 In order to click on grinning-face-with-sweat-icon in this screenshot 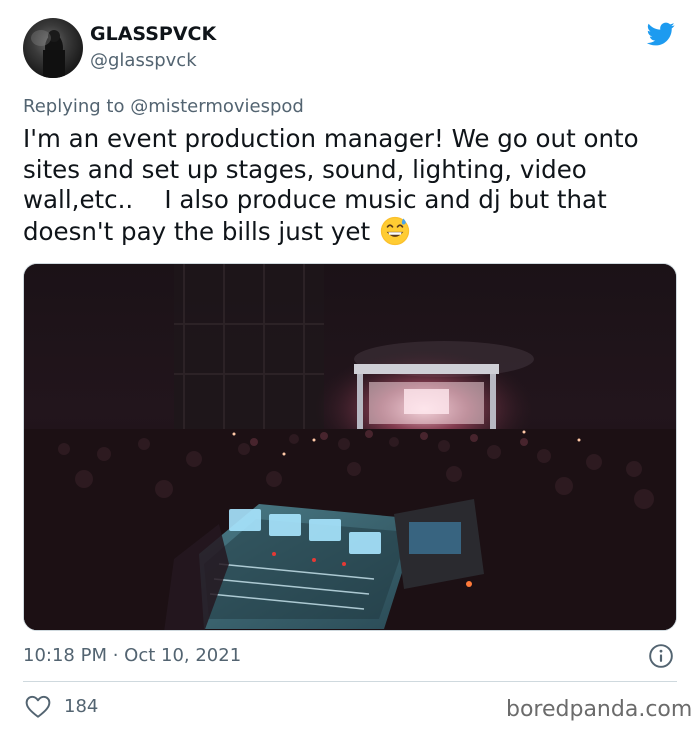, I will do `click(395, 230)`.